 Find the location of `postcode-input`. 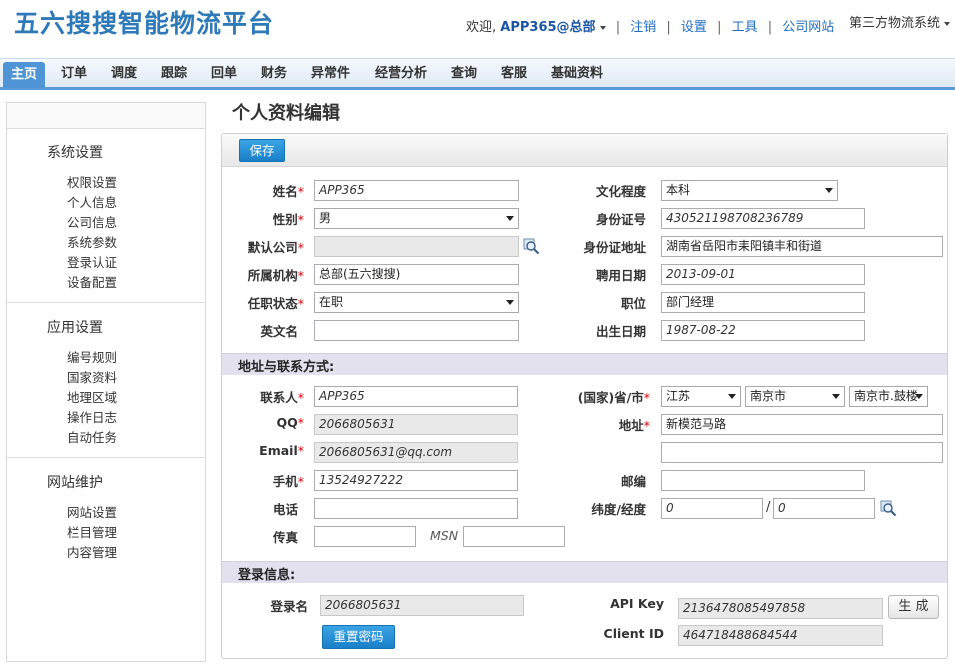

postcode-input is located at coordinates (763, 480).